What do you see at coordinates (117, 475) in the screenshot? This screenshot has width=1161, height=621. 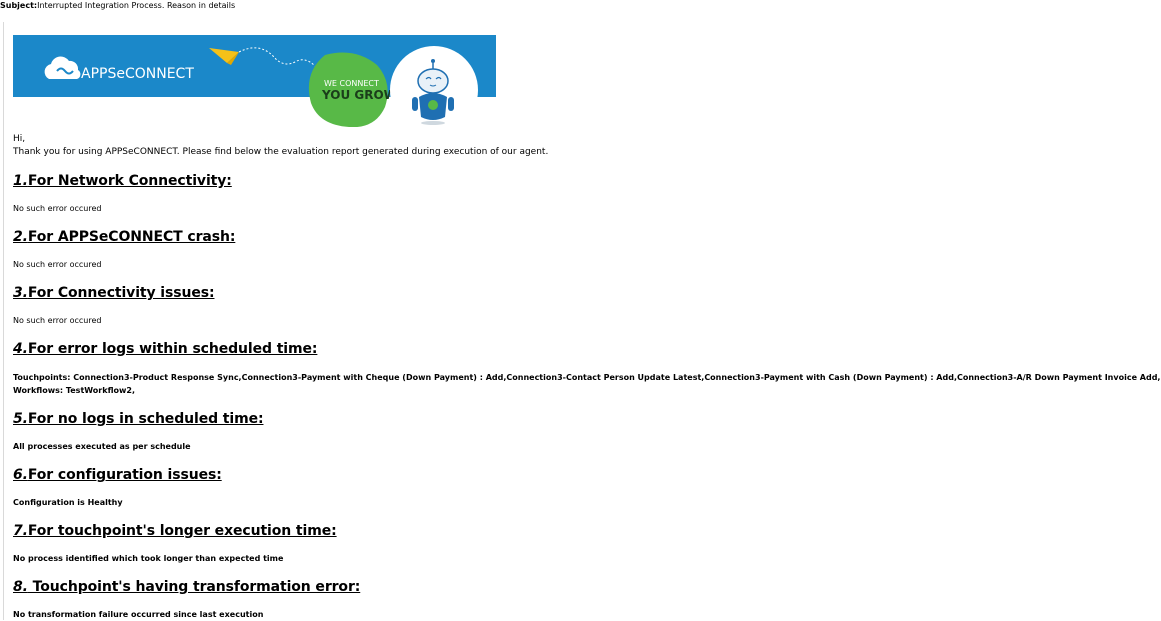 I see `section-6-heading: 6.For configuration issues:` at bounding box center [117, 475].